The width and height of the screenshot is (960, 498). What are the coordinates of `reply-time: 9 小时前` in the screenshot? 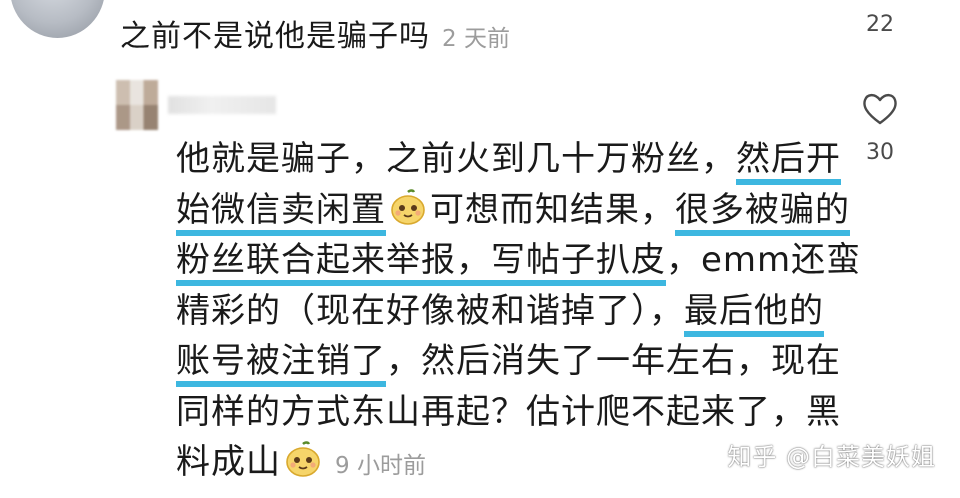 It's located at (380, 466).